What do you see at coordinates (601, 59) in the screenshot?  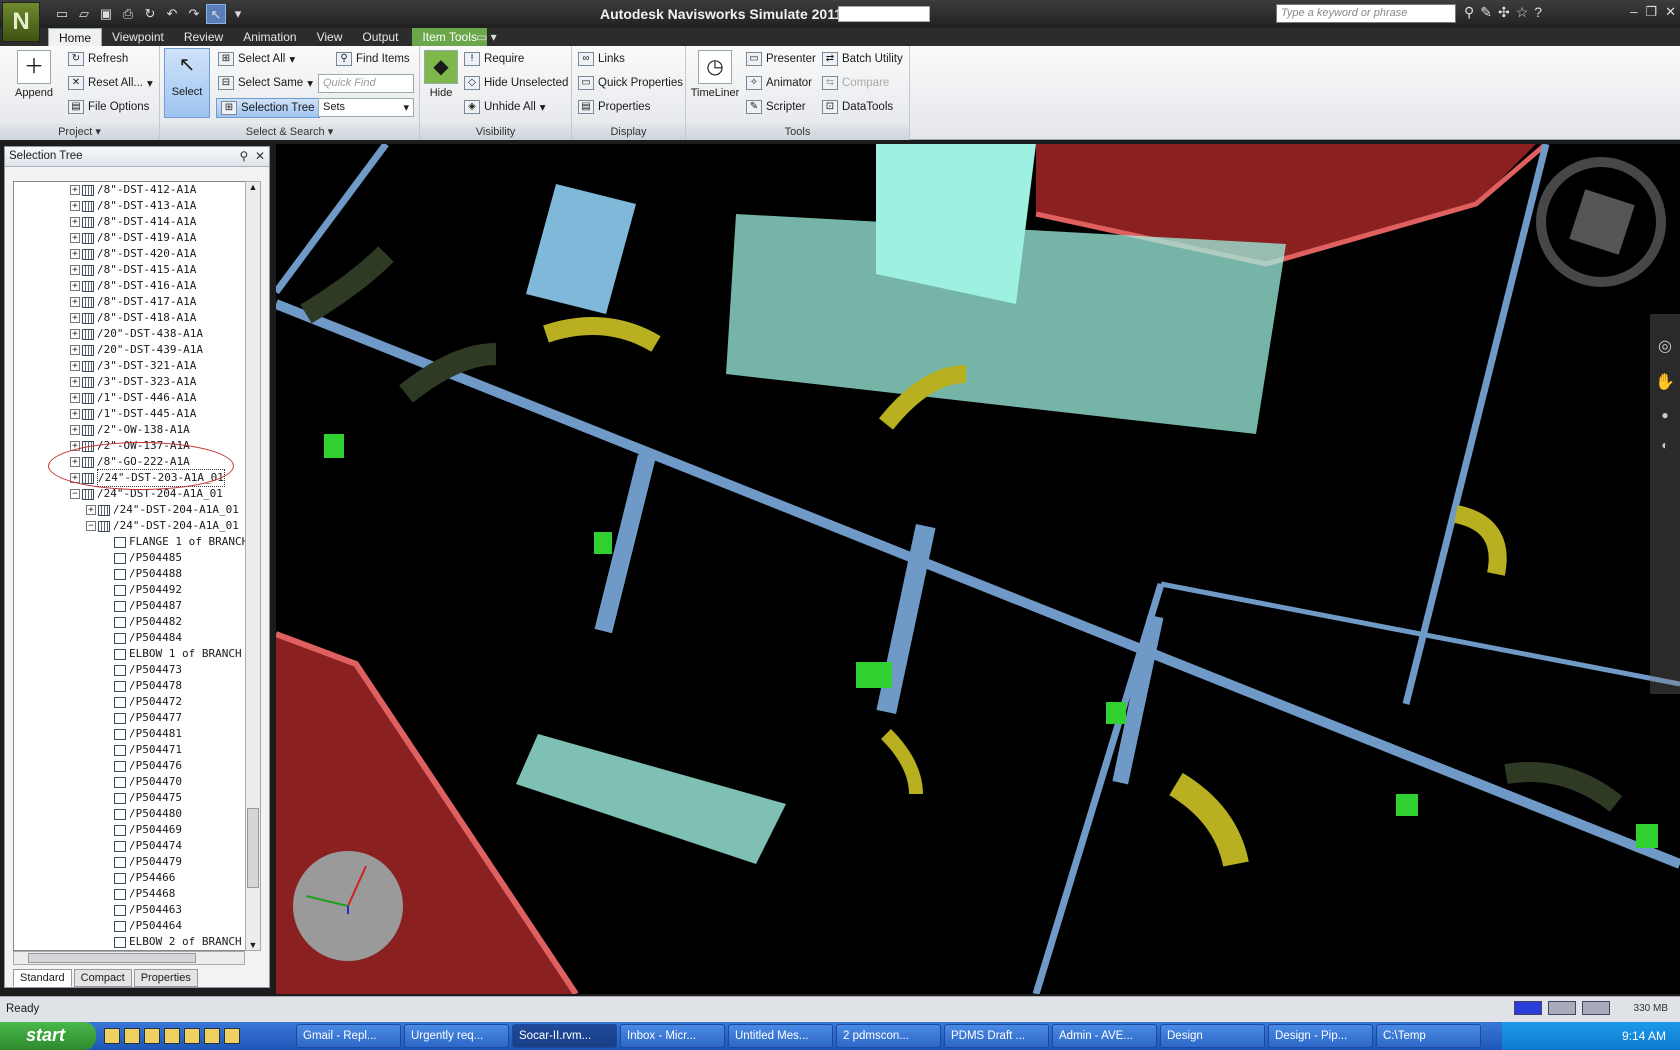 I see `links-button: ∞ Links` at bounding box center [601, 59].